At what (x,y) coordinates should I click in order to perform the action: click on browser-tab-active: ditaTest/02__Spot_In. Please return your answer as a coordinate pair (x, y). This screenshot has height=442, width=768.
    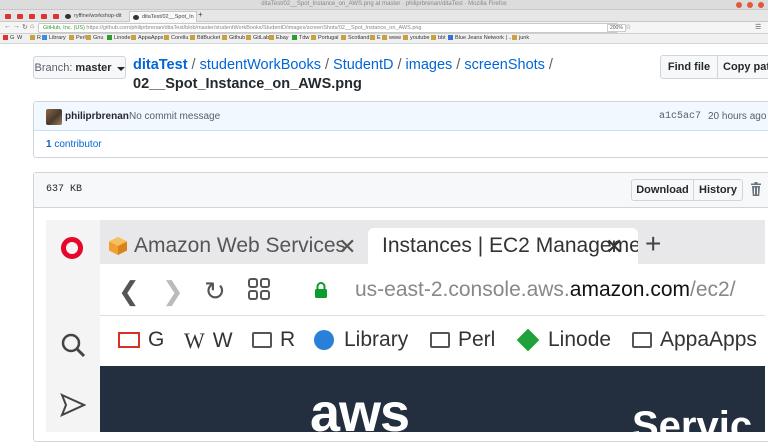
    Looking at the image, I should click on (163, 16).